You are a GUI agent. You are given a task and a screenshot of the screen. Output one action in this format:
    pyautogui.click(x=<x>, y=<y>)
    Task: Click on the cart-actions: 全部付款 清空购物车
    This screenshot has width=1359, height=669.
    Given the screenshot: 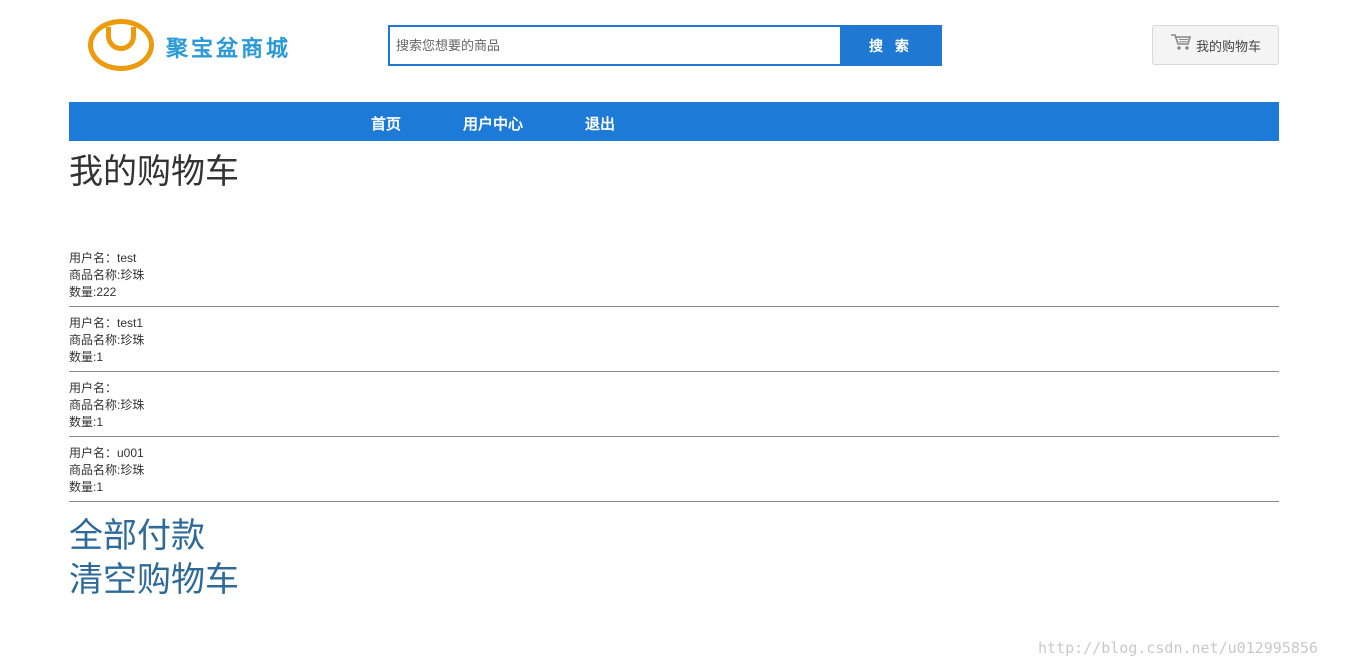 What is the action you would take?
    pyautogui.click(x=154, y=558)
    